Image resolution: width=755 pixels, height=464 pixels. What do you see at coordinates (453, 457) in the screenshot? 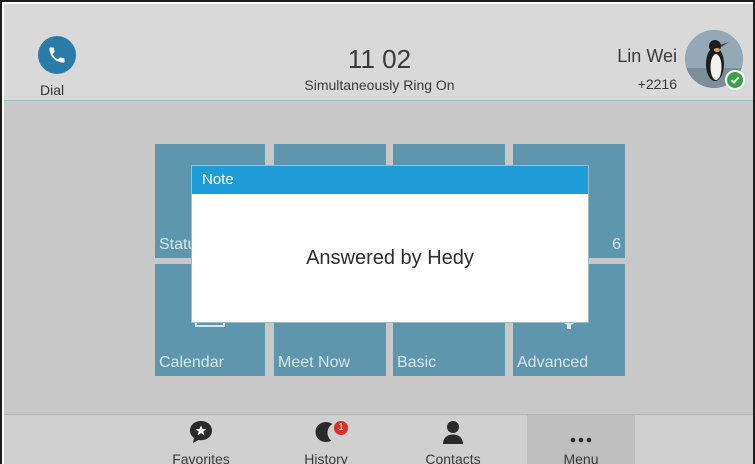
I see `softkey-contacts-label: Contacts` at bounding box center [453, 457].